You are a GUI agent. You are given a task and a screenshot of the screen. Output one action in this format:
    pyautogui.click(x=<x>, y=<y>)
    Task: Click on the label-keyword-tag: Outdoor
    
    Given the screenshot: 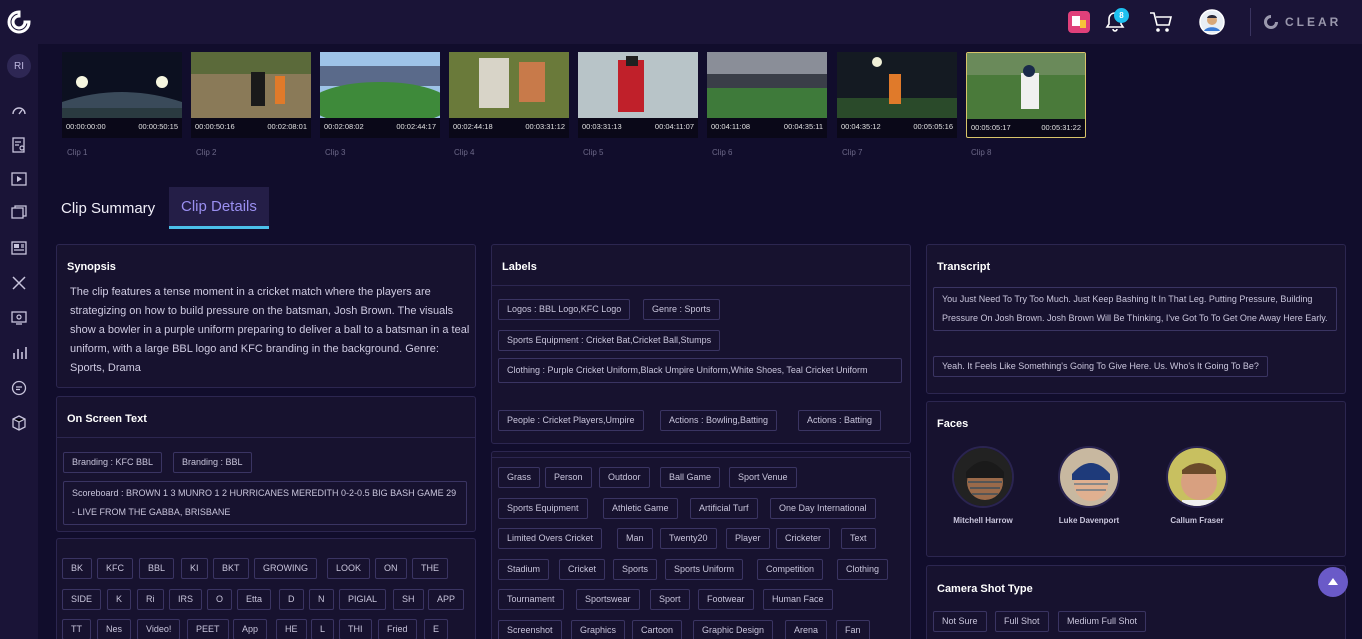 What is the action you would take?
    pyautogui.click(x=624, y=477)
    